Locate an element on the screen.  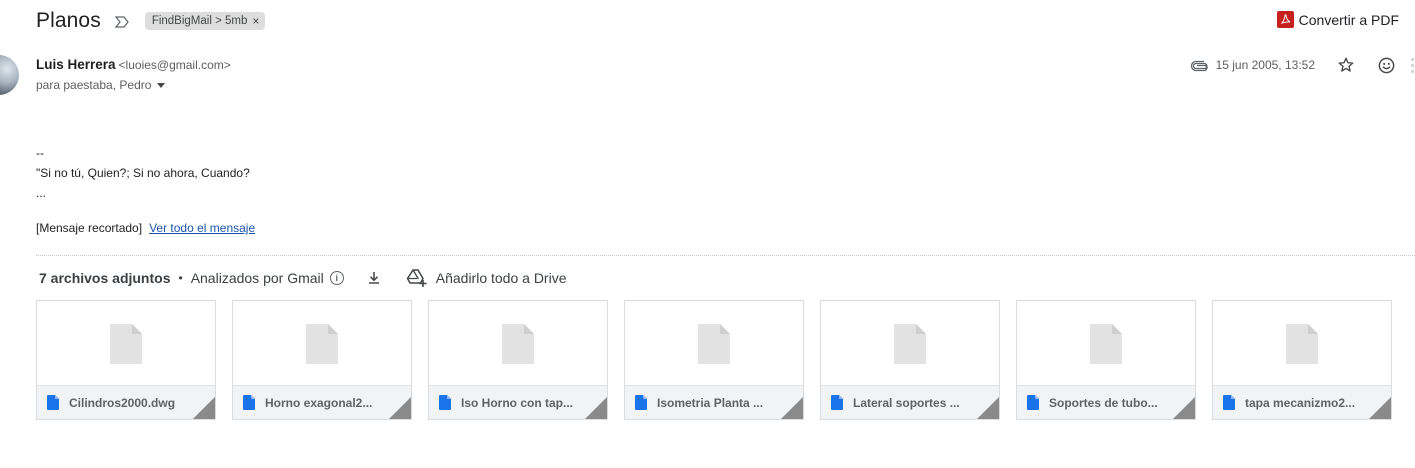
message-meta: 15 jun 2005, 13:52 is located at coordinates (1302, 65).